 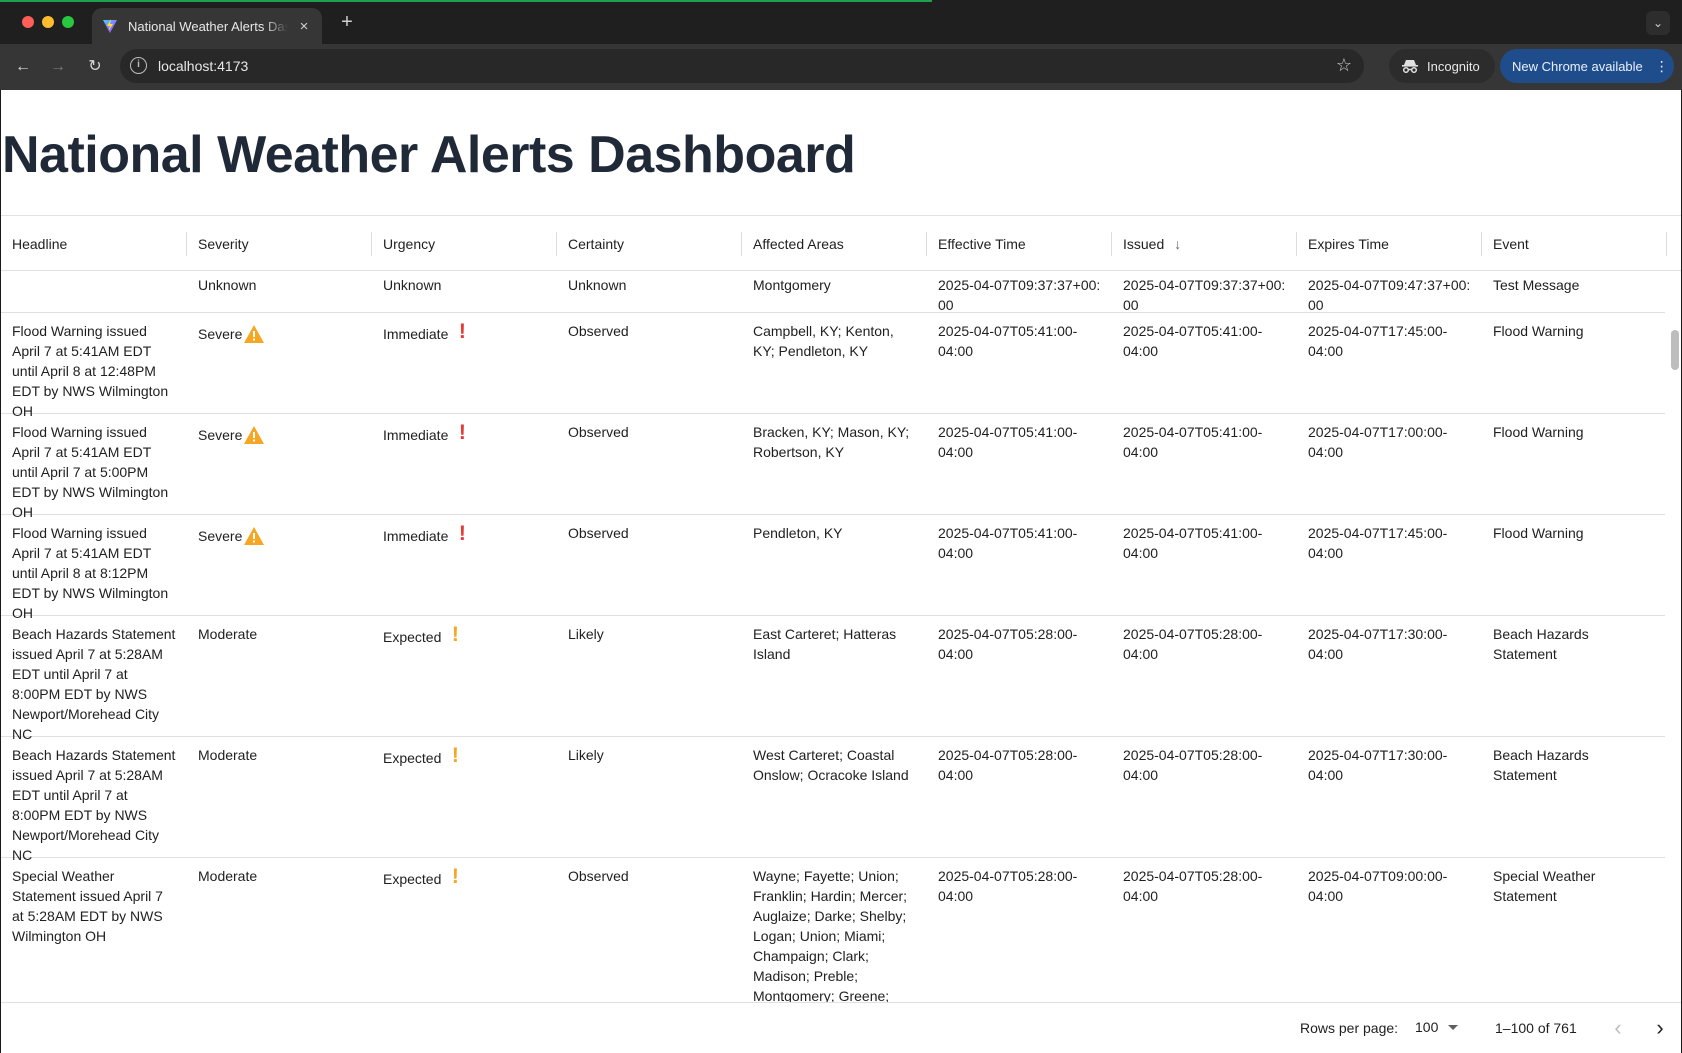 I want to click on reload-icon: ↻, so click(x=95, y=67).